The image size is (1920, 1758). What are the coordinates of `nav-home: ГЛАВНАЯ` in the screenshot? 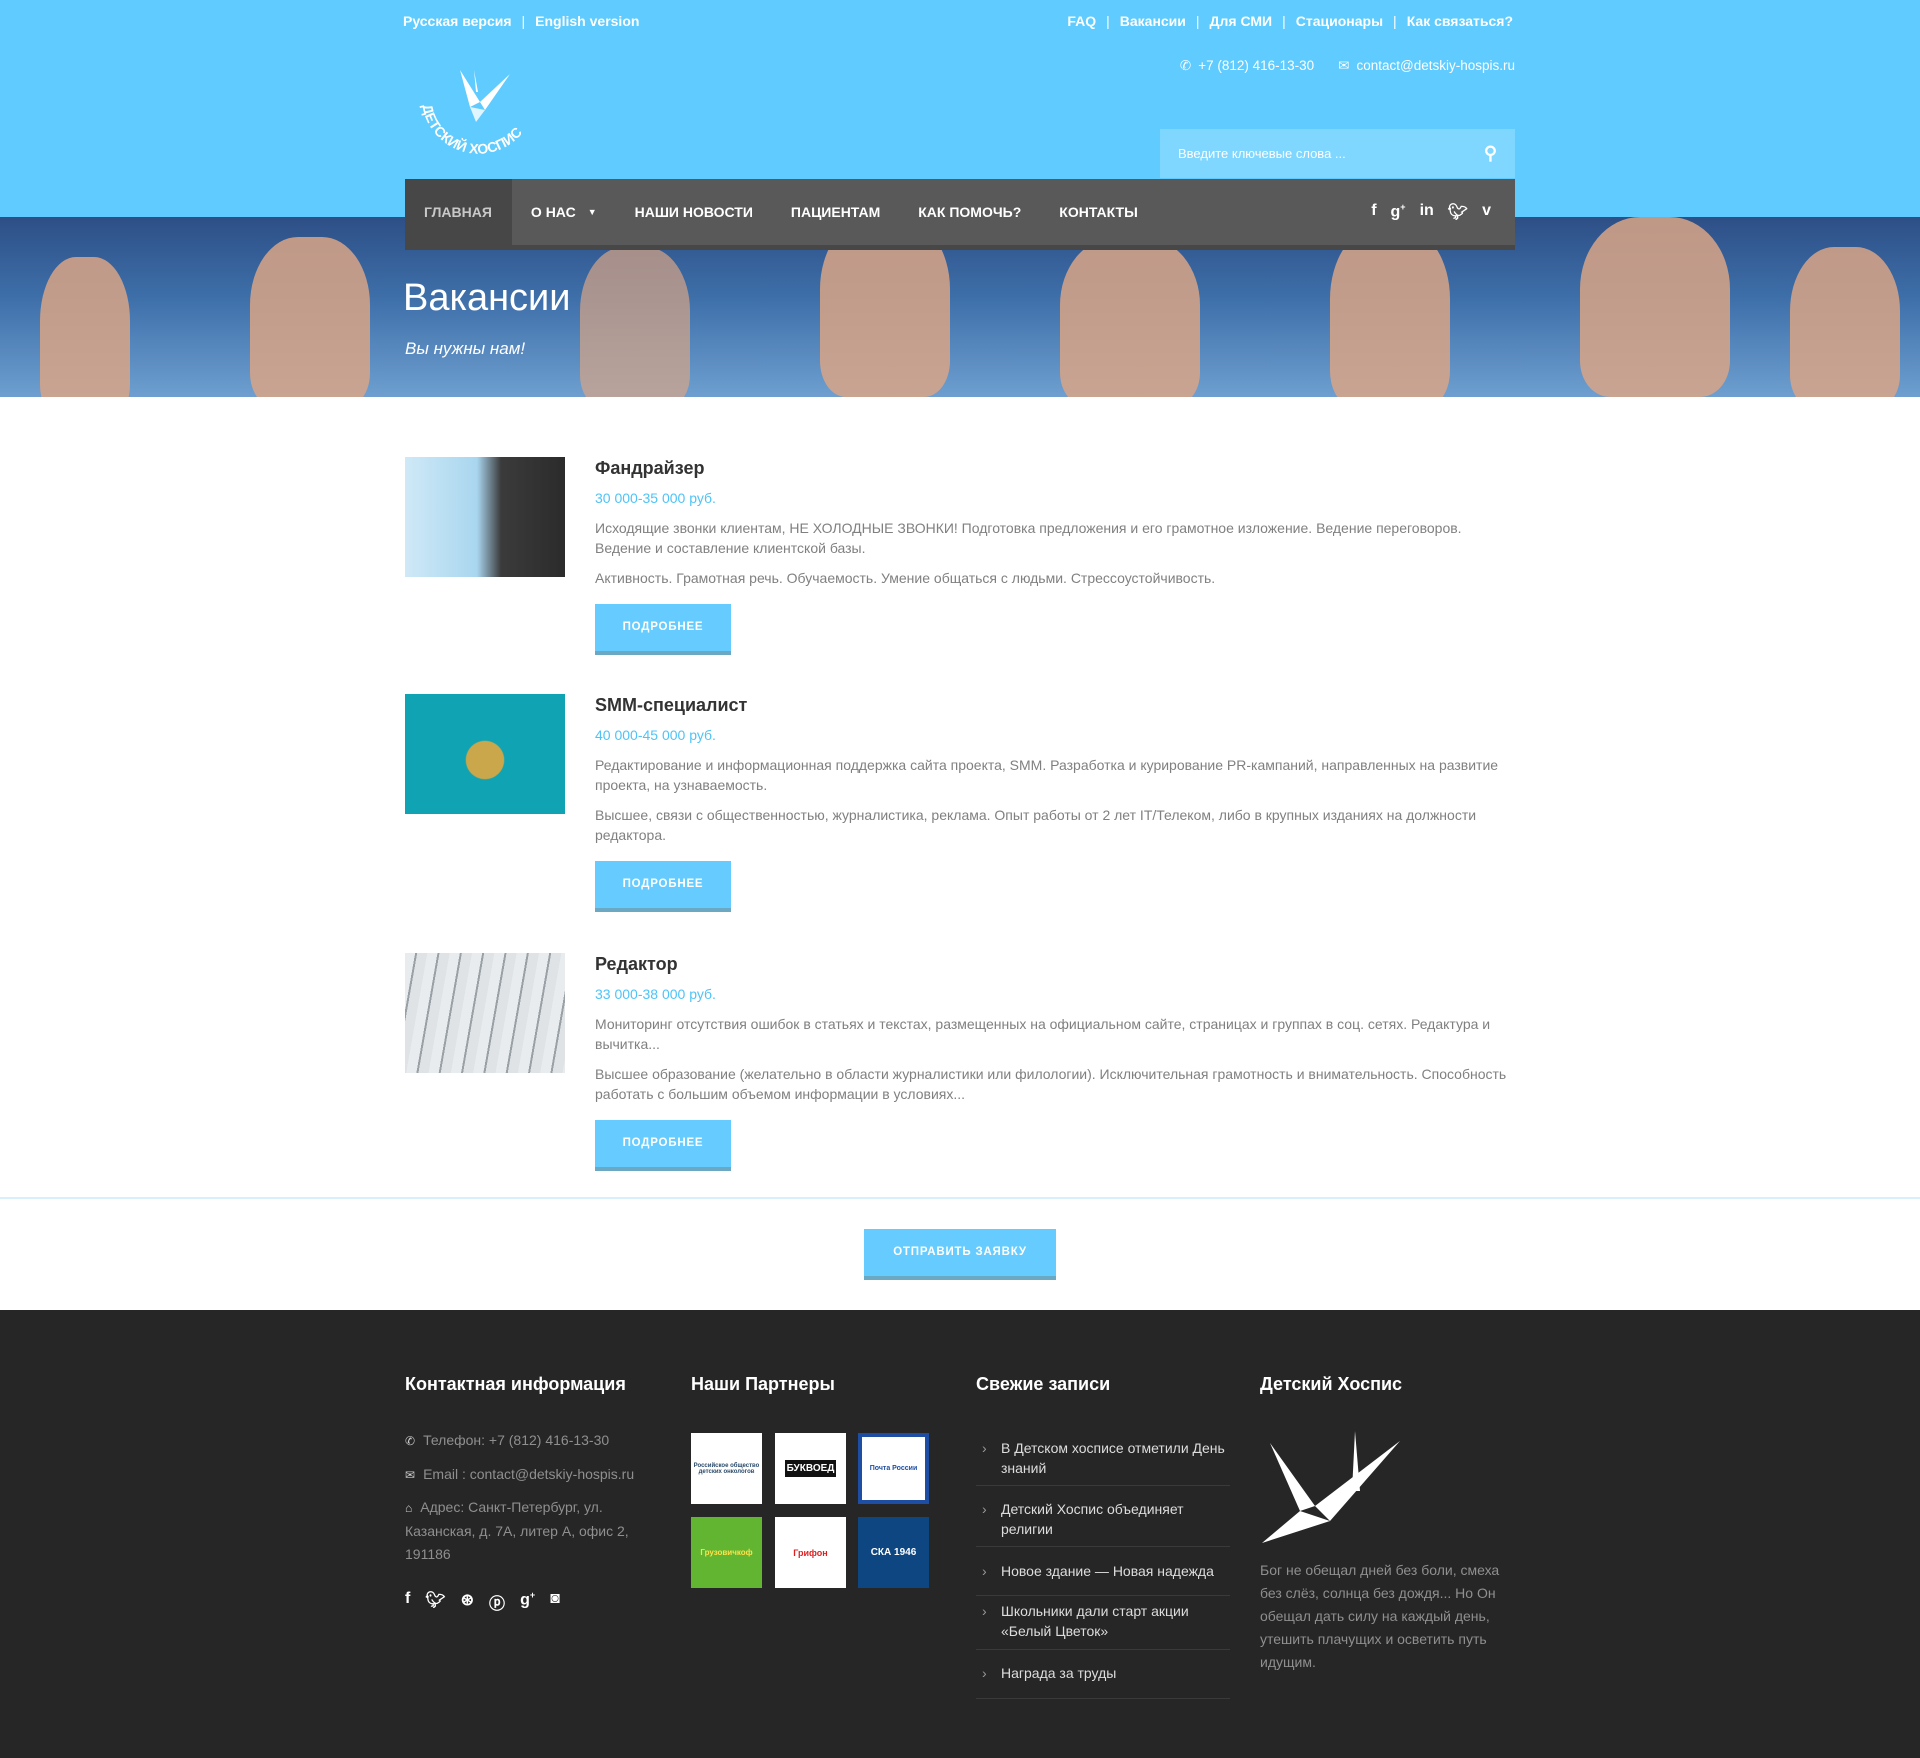 It's located at (458, 212).